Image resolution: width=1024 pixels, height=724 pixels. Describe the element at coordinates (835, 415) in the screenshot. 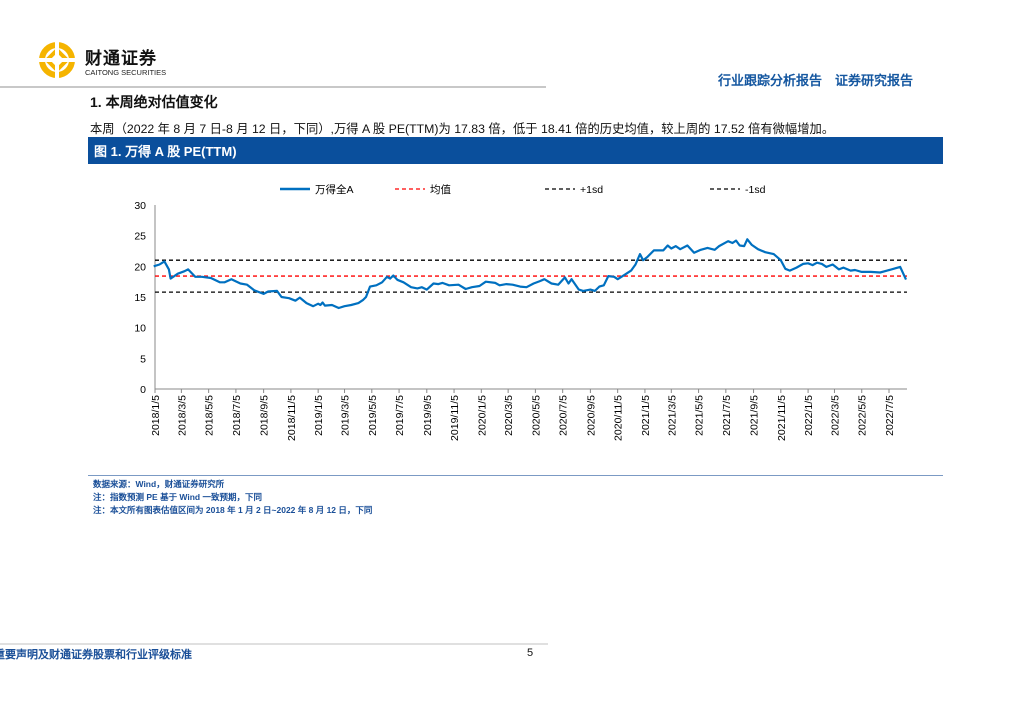

I see `x-tick-label: 2022/3/5` at that location.